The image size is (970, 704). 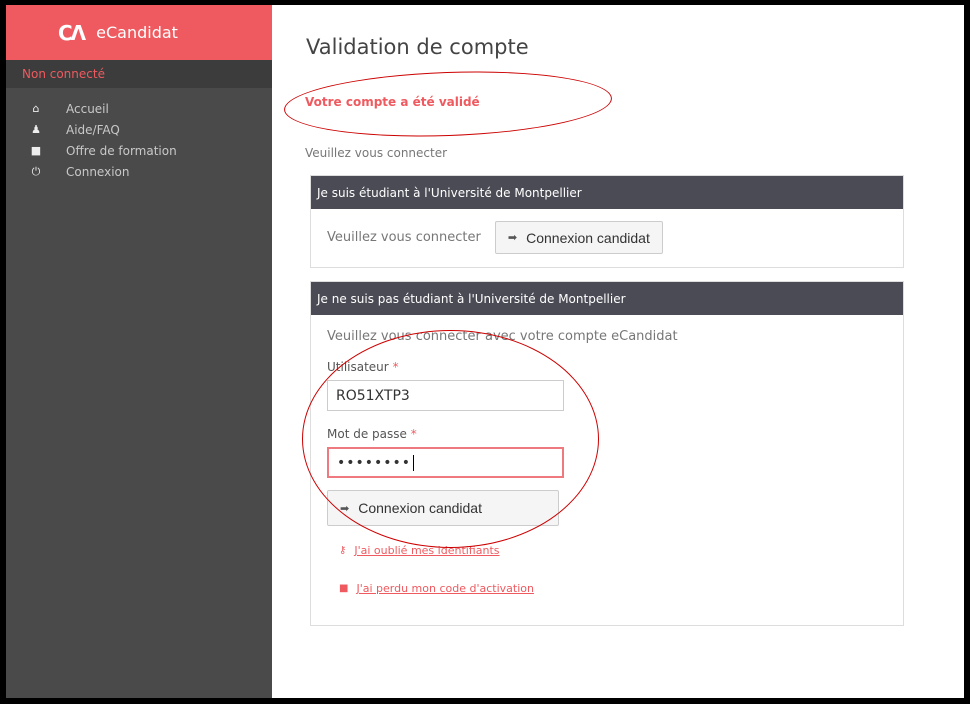 What do you see at coordinates (615, 434) in the screenshot?
I see `password-label: Mot de passe *` at bounding box center [615, 434].